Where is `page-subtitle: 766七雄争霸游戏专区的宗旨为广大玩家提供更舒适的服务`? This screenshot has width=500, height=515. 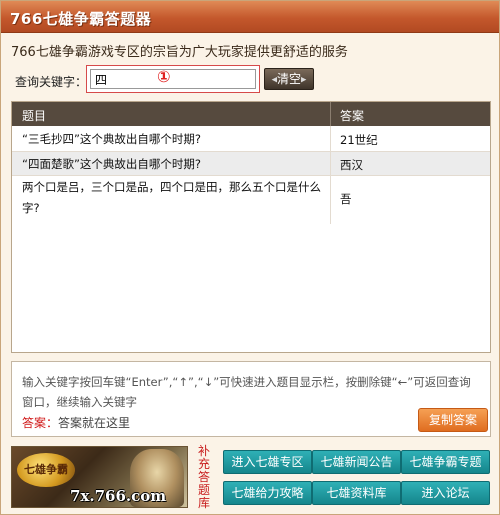
page-subtitle: 766七雄争霸游戏专区的宗旨为广大玩家提供更舒适的服务 is located at coordinates (179, 52).